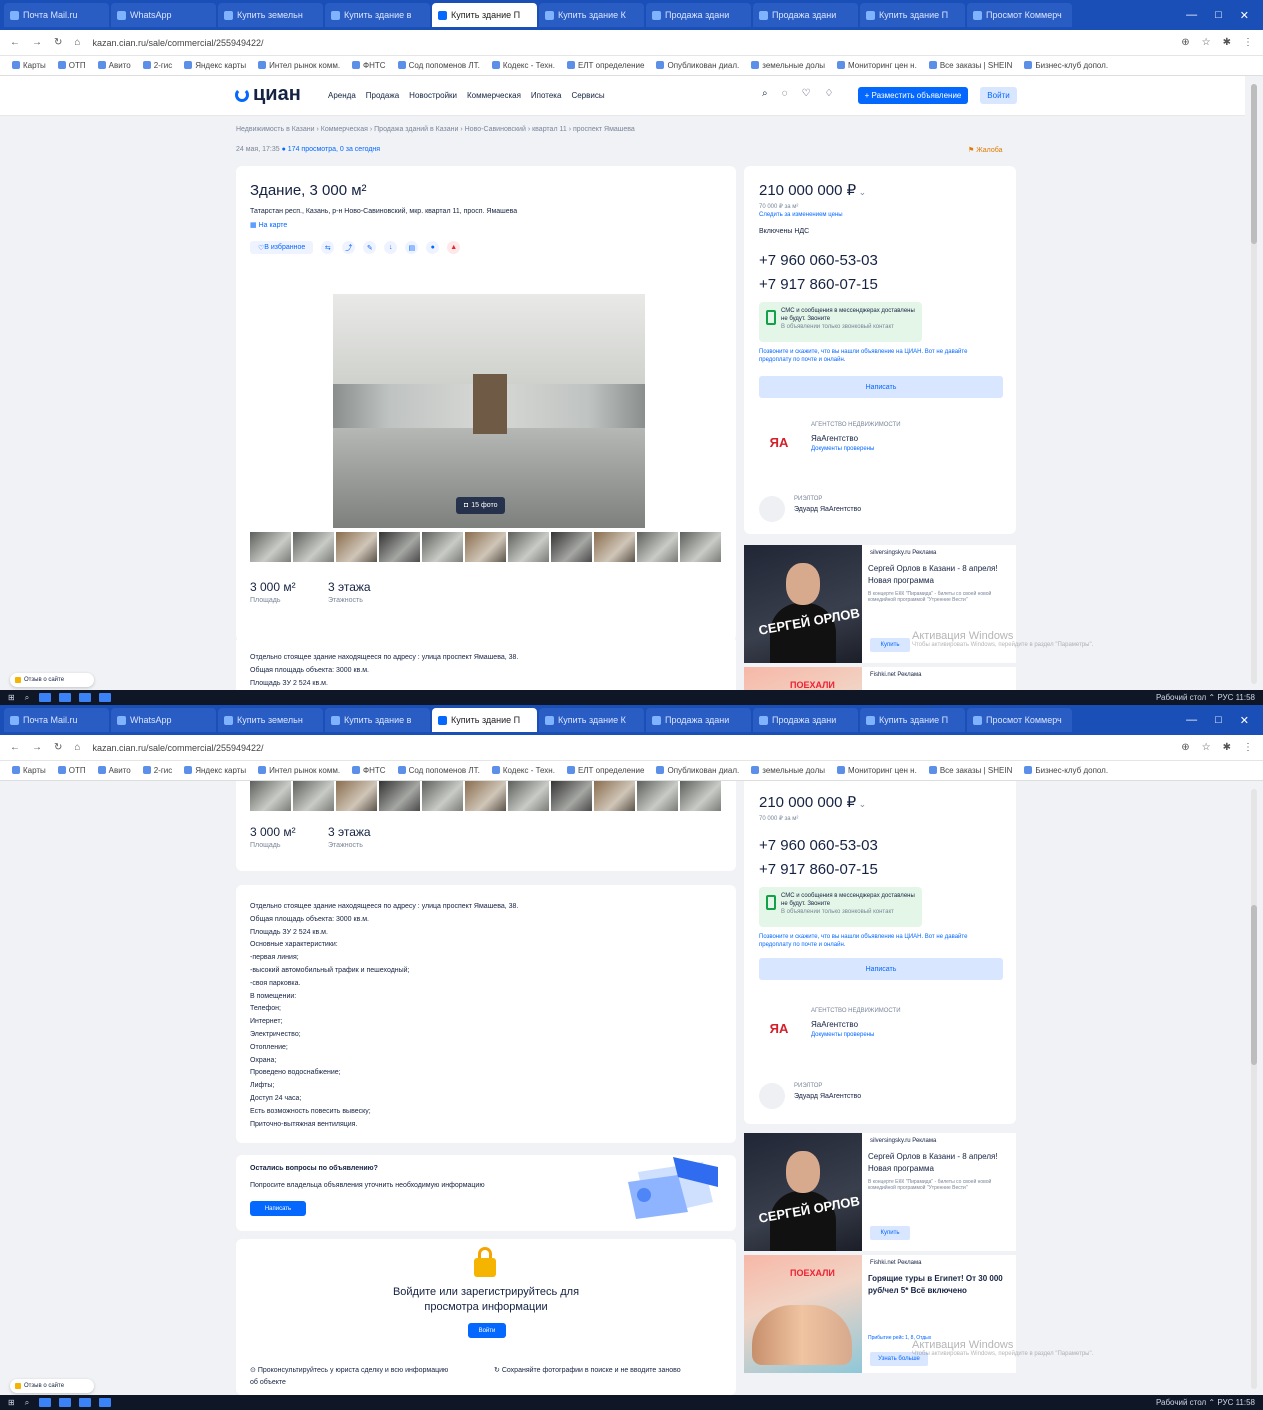  What do you see at coordinates (880, 678) in the screenshot?
I see `ad-banner-2: ПОЕХАЛИ Fishki.net Реклама` at bounding box center [880, 678].